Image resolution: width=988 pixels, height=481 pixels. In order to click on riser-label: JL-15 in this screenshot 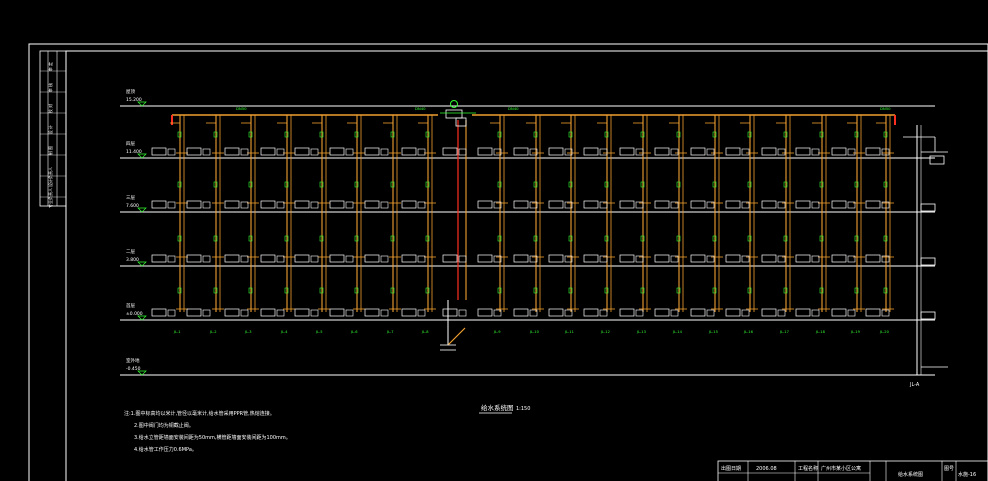, I will do `click(713, 332)`.